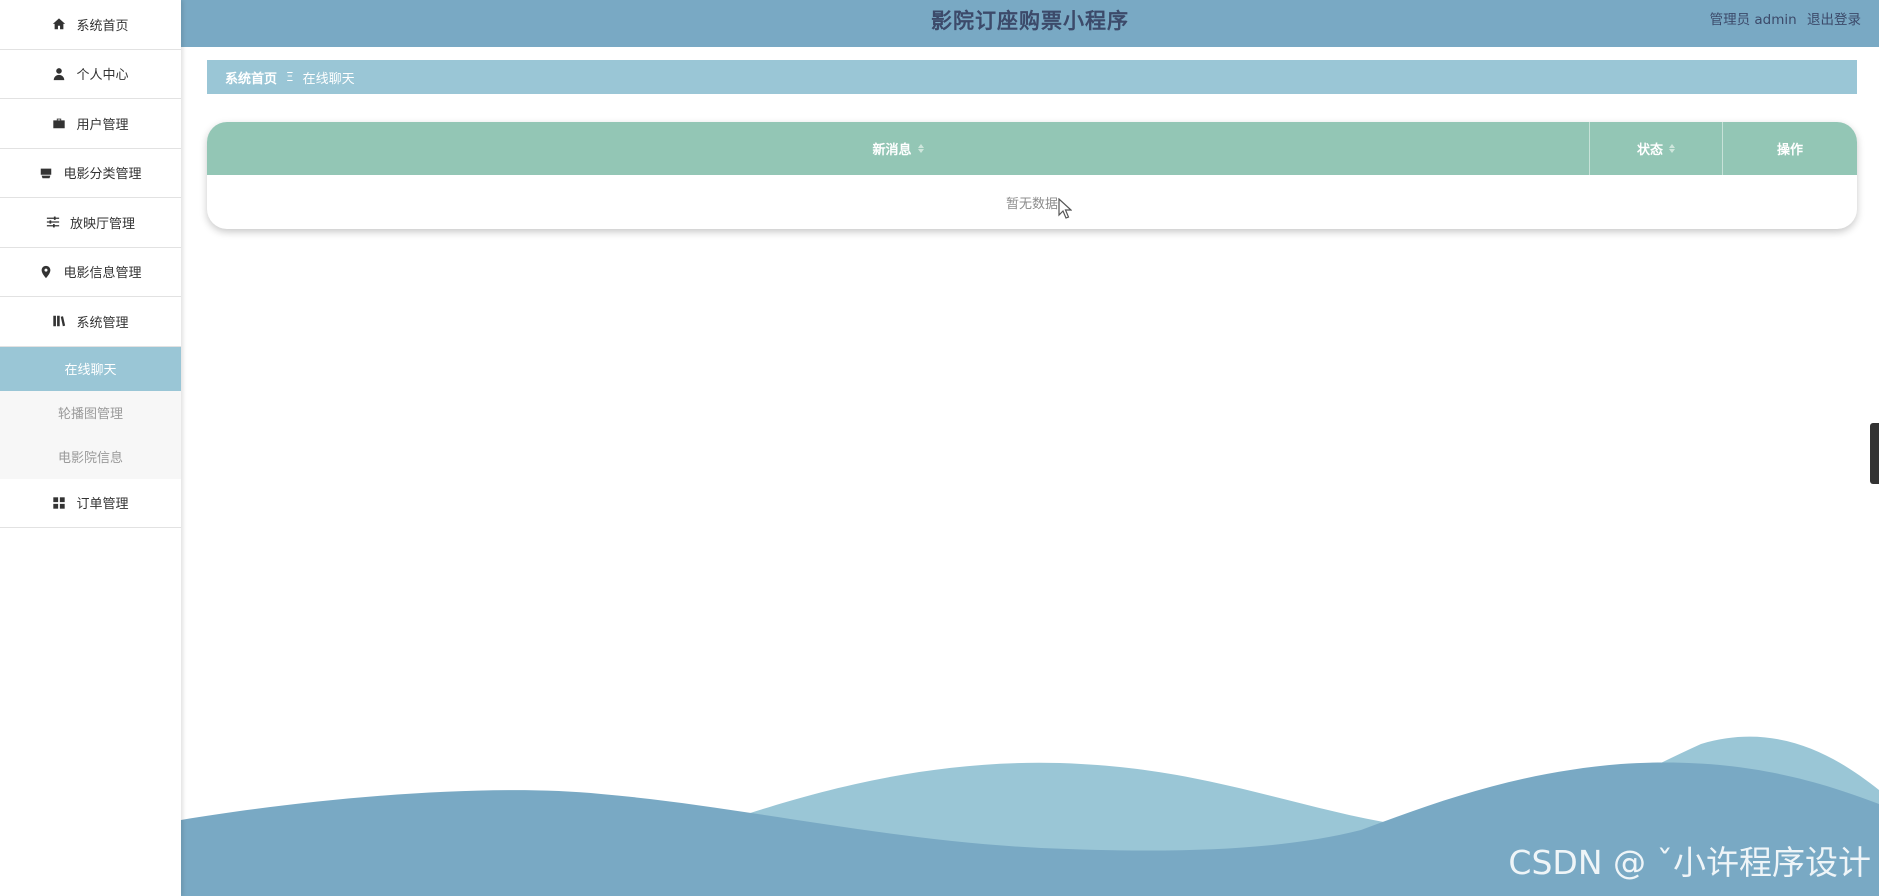 This screenshot has height=896, width=1879. I want to click on column-header-actions: 操作, so click(1790, 148).